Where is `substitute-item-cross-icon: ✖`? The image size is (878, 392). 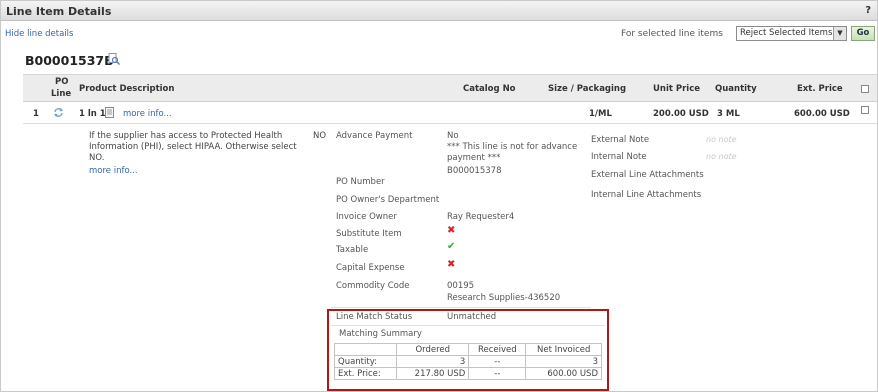
substitute-item-cross-icon: ✖ is located at coordinates (451, 230).